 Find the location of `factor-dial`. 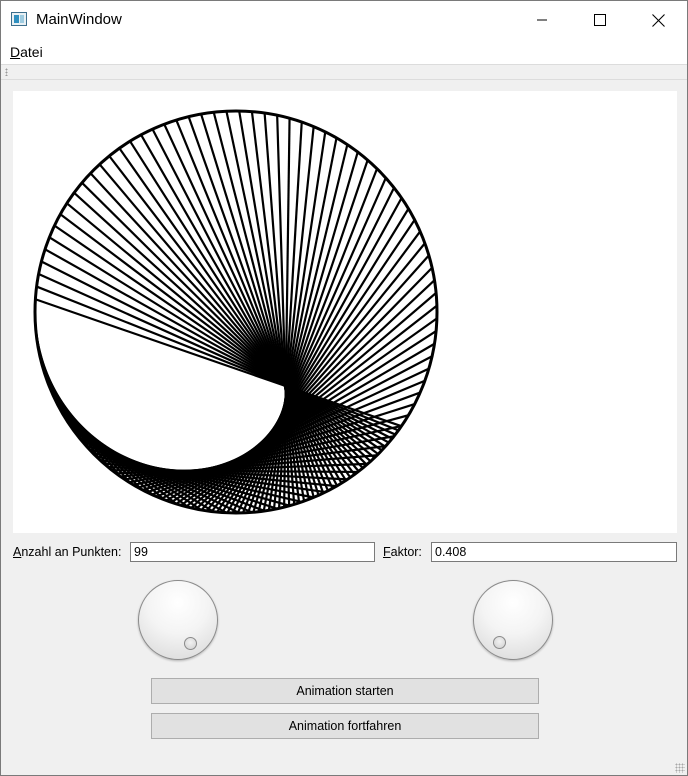

factor-dial is located at coordinates (513, 620).